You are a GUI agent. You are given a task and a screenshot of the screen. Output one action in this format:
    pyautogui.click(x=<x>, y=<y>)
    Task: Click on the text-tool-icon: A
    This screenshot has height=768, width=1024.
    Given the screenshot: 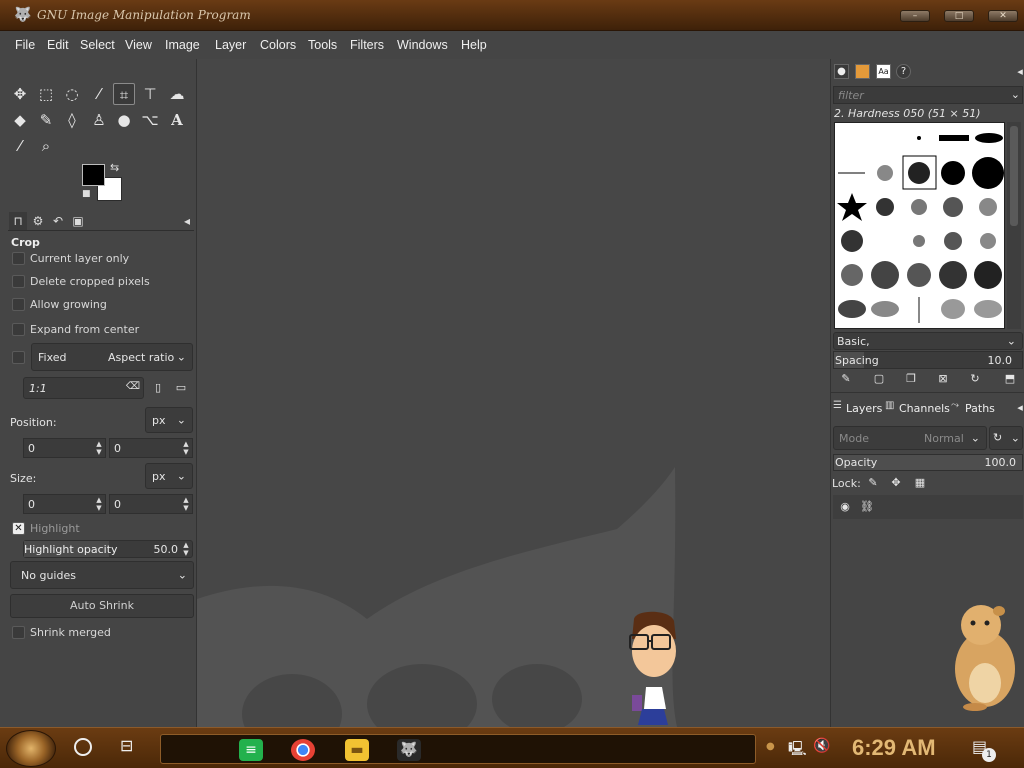 What is the action you would take?
    pyautogui.click(x=177, y=120)
    